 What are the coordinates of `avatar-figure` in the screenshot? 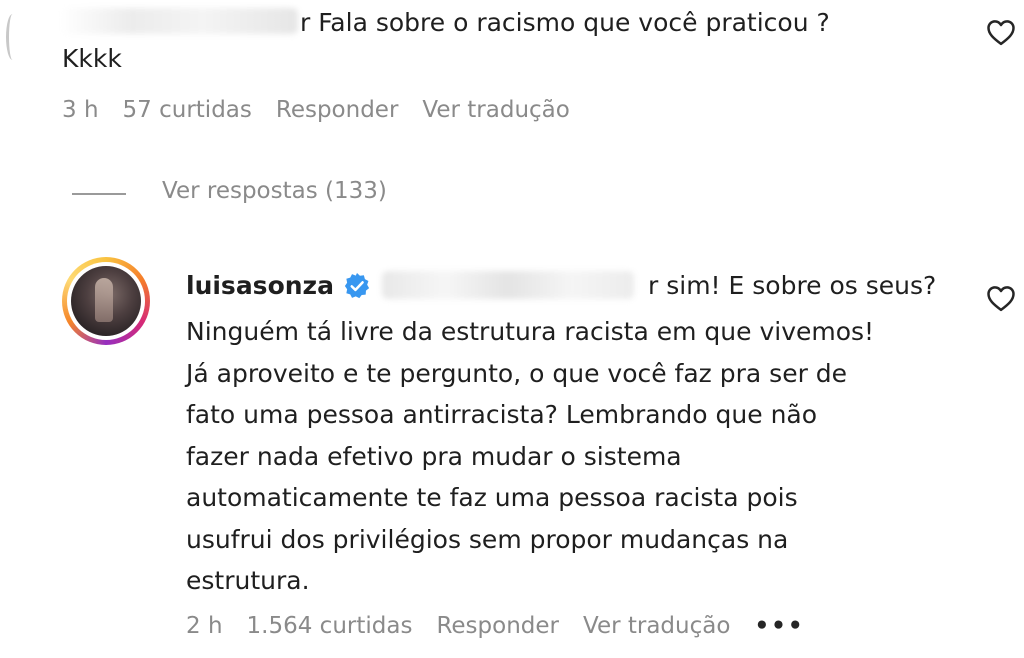 It's located at (104, 300).